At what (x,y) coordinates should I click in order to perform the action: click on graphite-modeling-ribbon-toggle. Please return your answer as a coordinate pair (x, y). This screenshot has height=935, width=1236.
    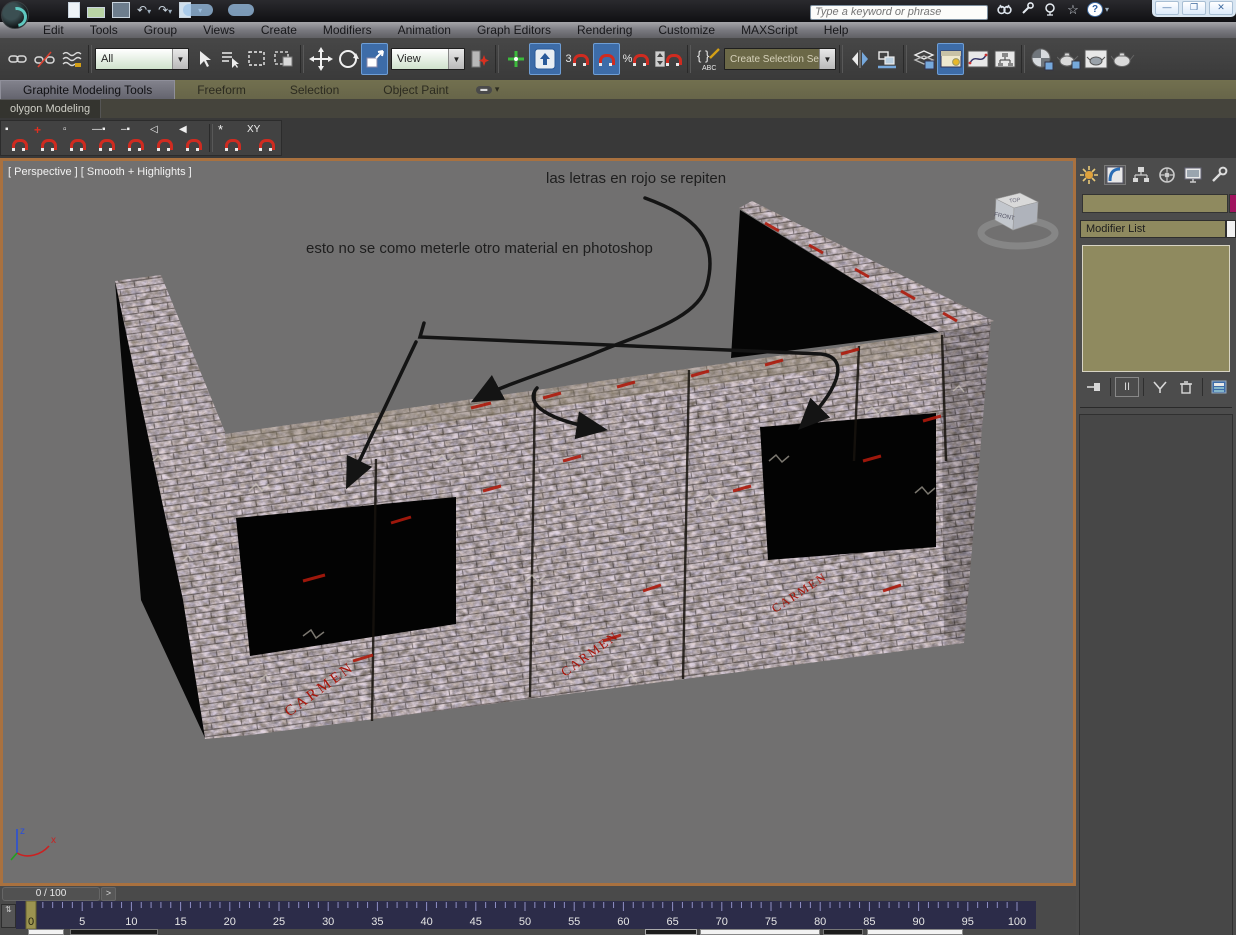
    Looking at the image, I should click on (950, 59).